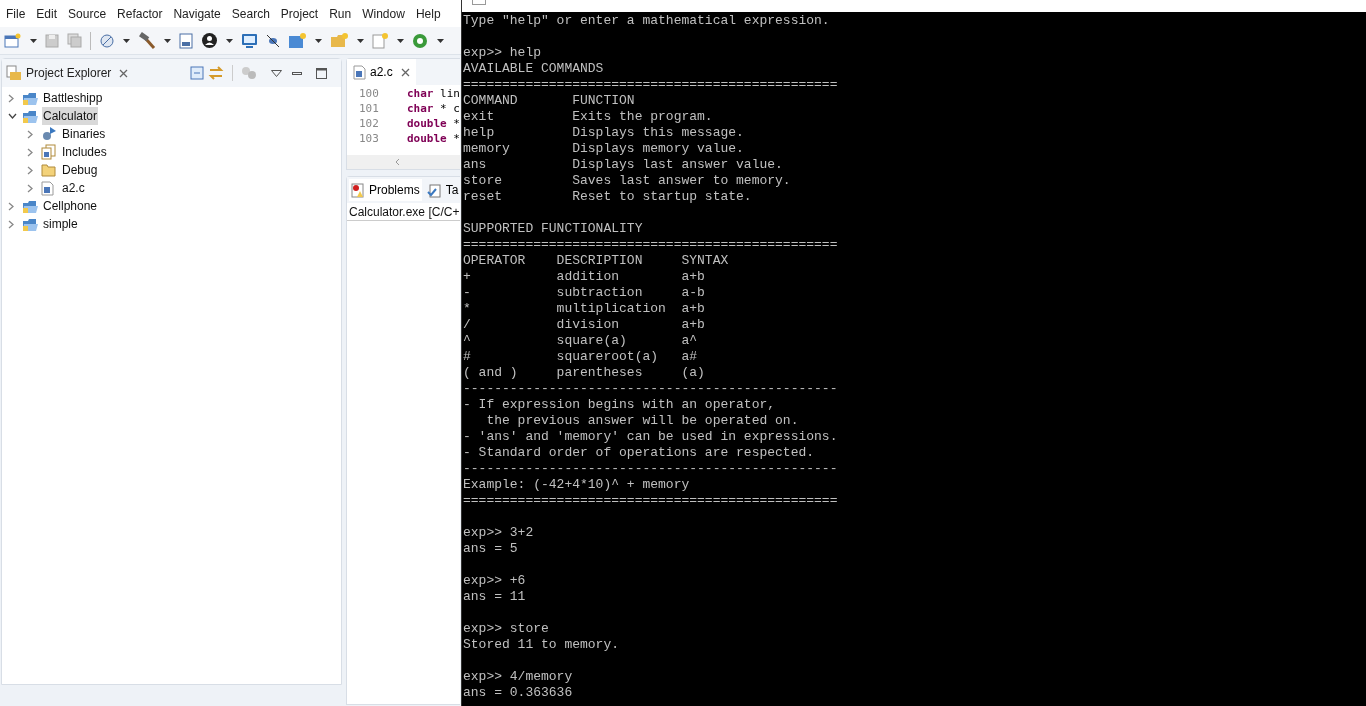 The image size is (1366, 706). I want to click on console-line: / division a+b, so click(584, 325).